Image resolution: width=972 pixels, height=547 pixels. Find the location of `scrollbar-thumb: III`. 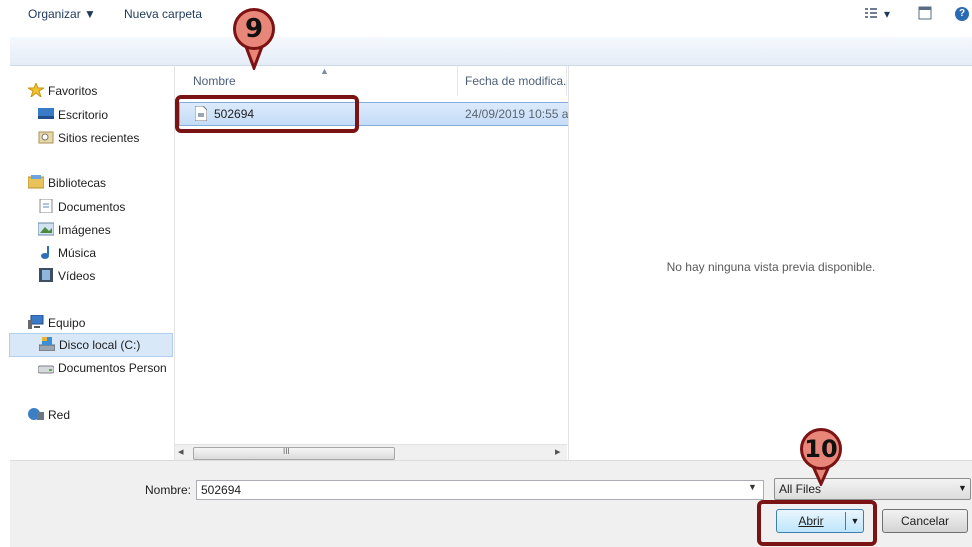

scrollbar-thumb: III is located at coordinates (294, 453).